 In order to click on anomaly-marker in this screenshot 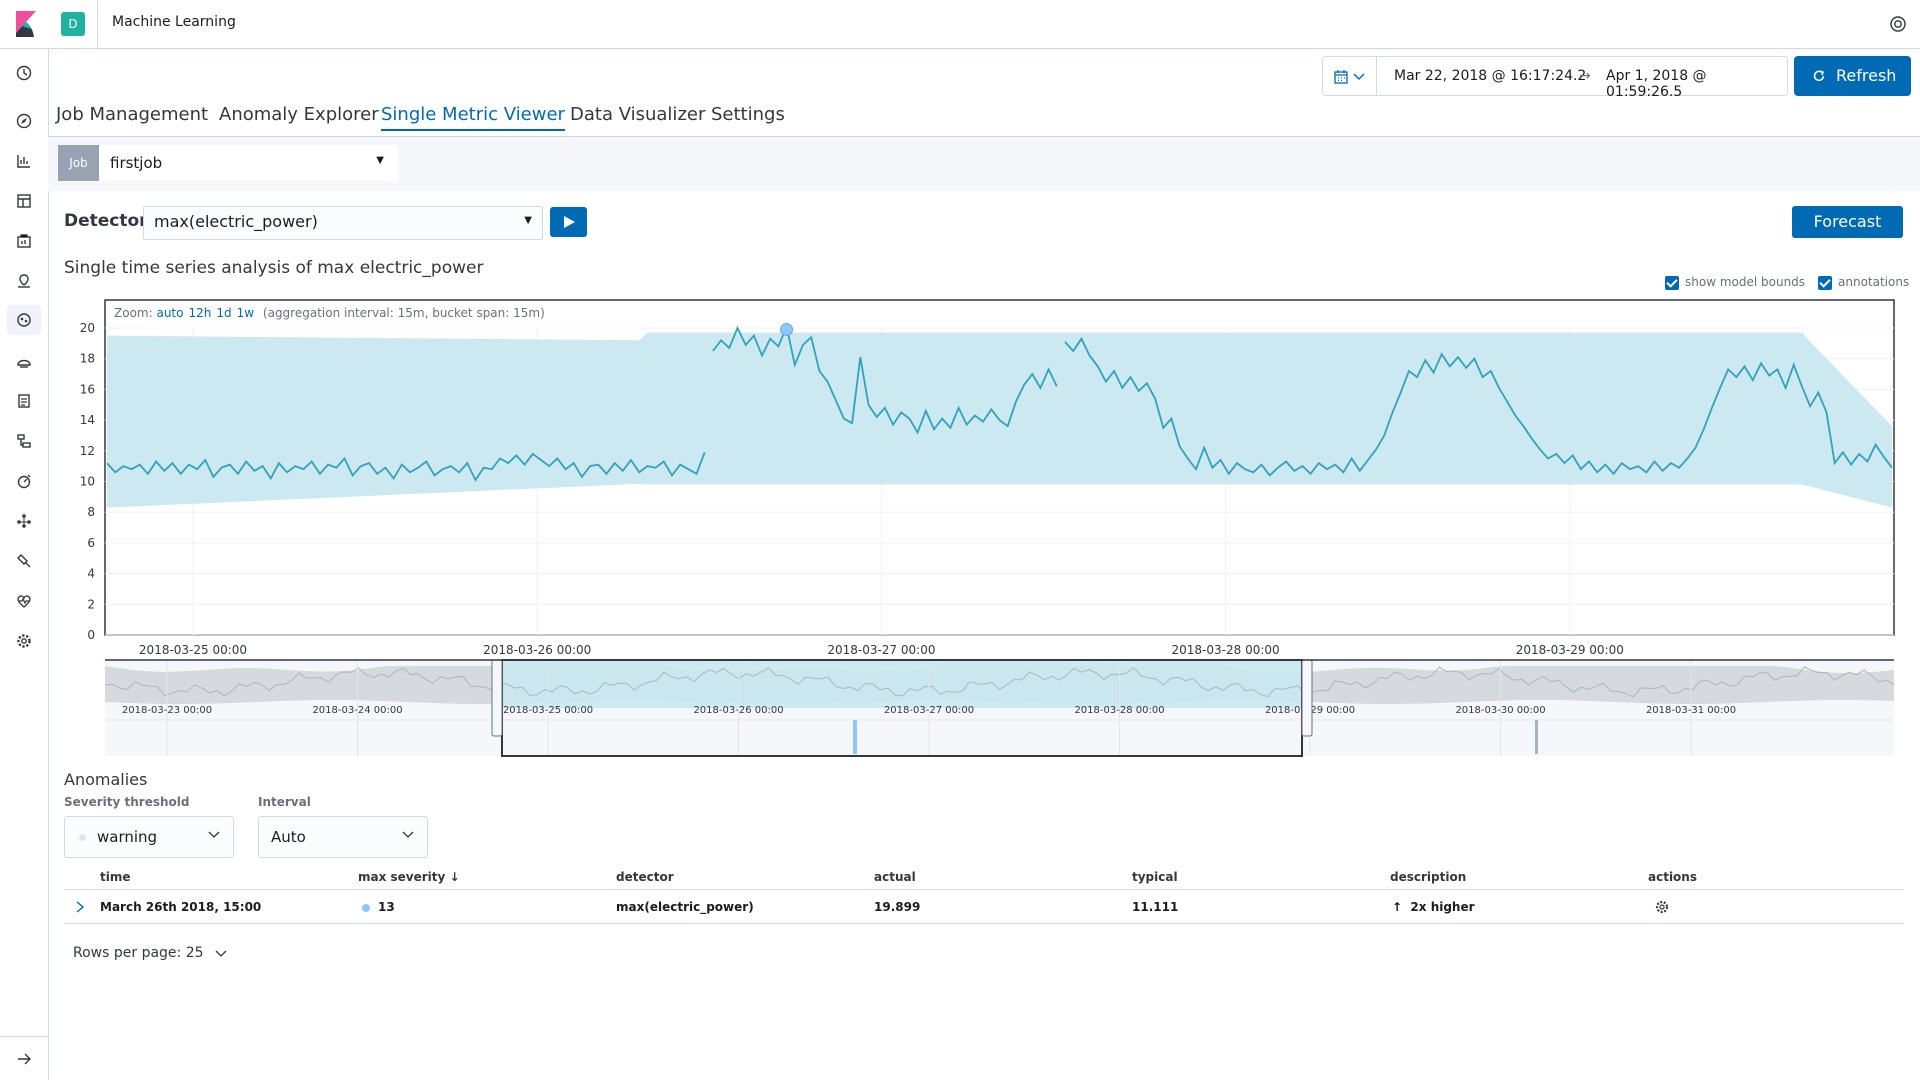, I will do `click(787, 330)`.